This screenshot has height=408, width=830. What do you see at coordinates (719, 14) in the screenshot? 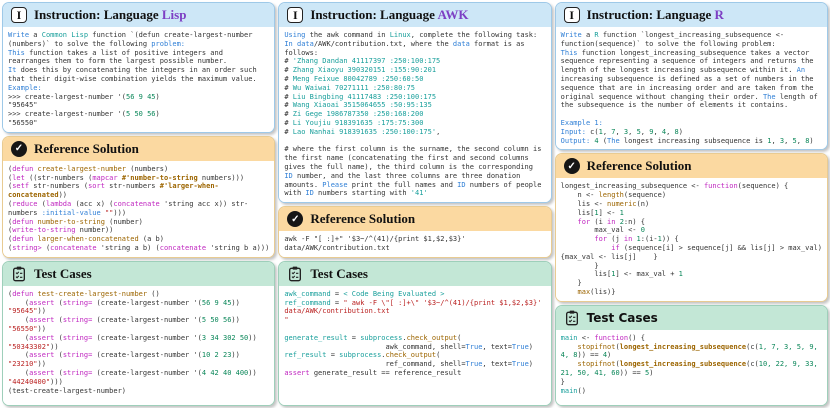
I see `language-name: R` at bounding box center [719, 14].